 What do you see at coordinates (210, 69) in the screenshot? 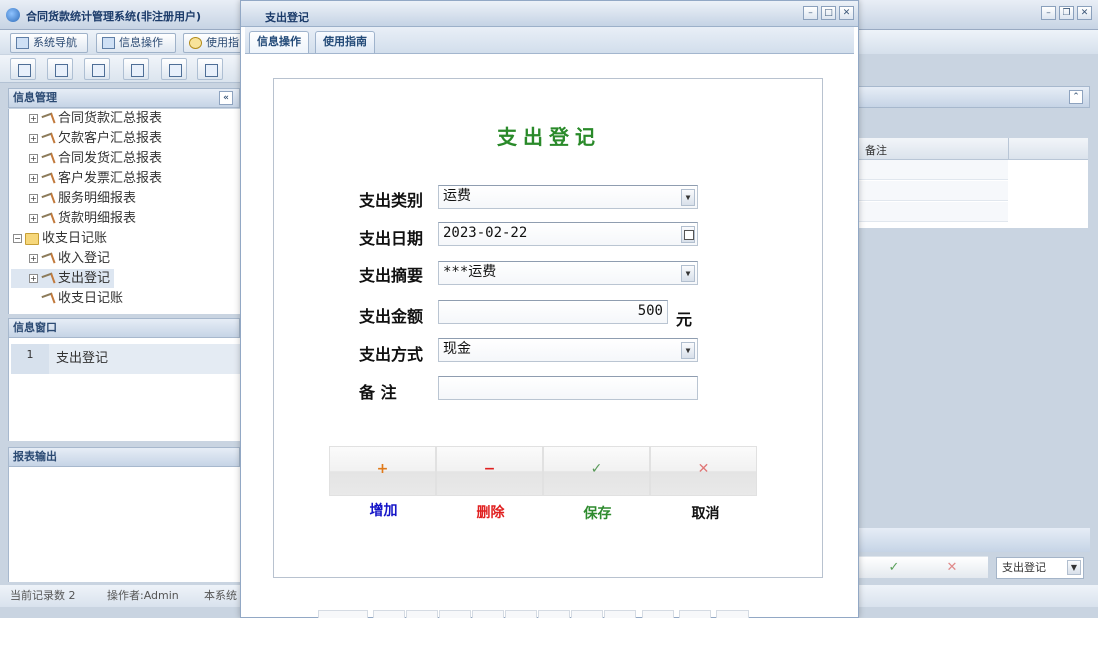
I see `export-icon` at bounding box center [210, 69].